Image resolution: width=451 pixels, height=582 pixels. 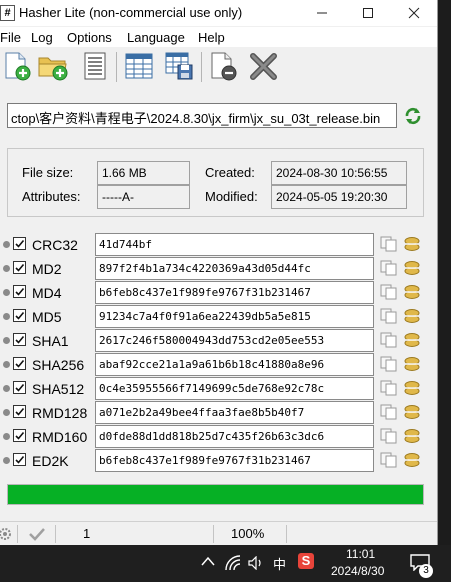 What do you see at coordinates (339, 173) in the screenshot?
I see `created-value: 2024-08-30 10:56:55` at bounding box center [339, 173].